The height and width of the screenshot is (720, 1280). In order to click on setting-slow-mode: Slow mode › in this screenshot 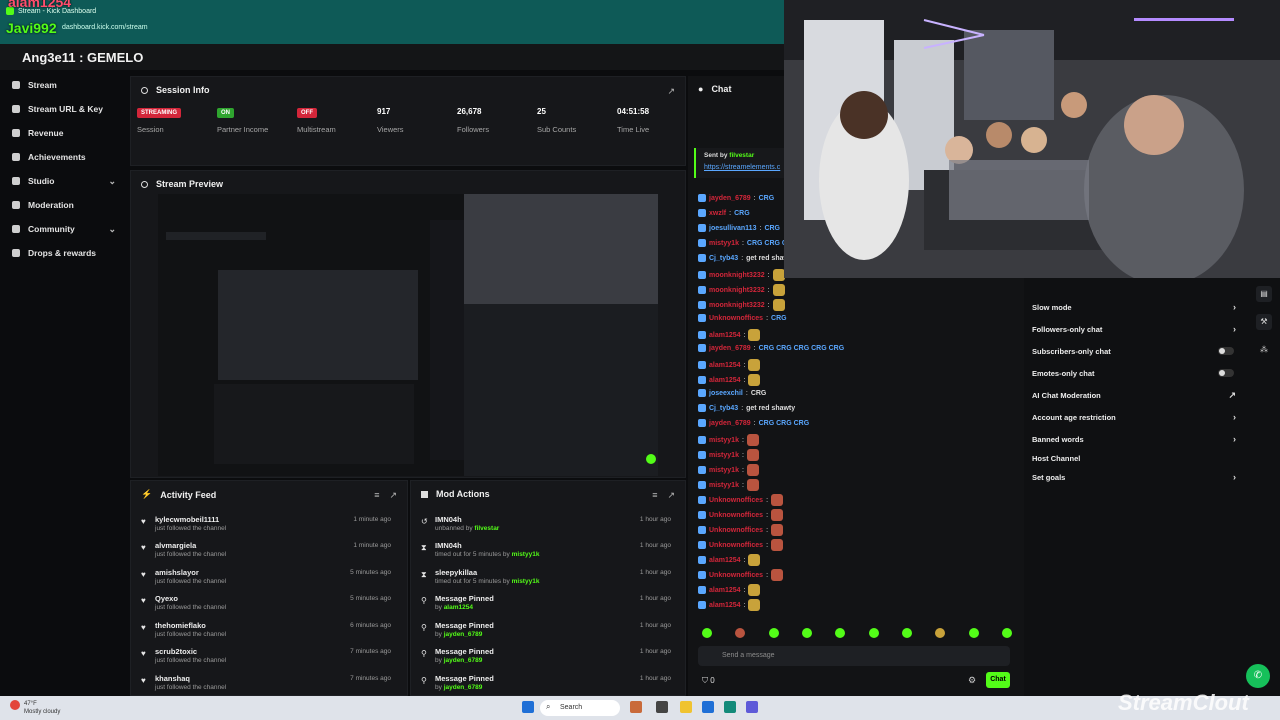, I will do `click(1137, 307)`.